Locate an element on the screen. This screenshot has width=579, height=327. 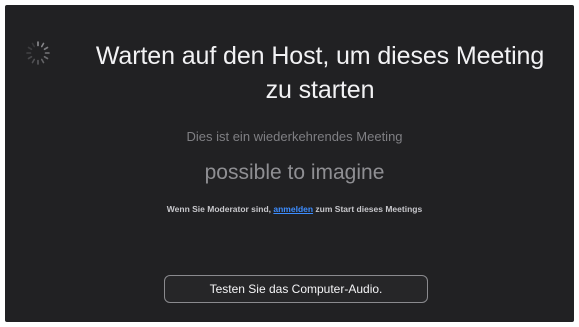
meeting-topic: possible to imagine is located at coordinates (294, 172).